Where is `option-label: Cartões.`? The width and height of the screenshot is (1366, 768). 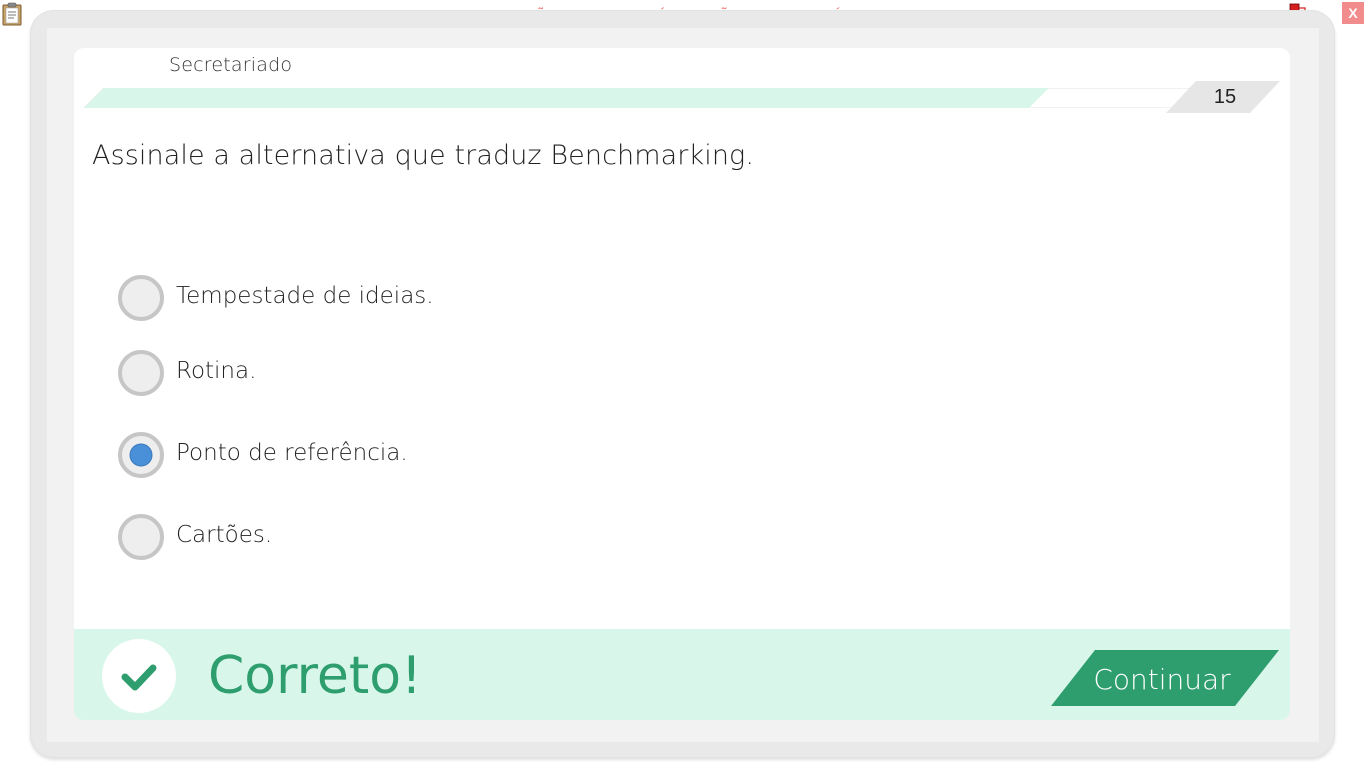 option-label: Cartões. is located at coordinates (224, 535).